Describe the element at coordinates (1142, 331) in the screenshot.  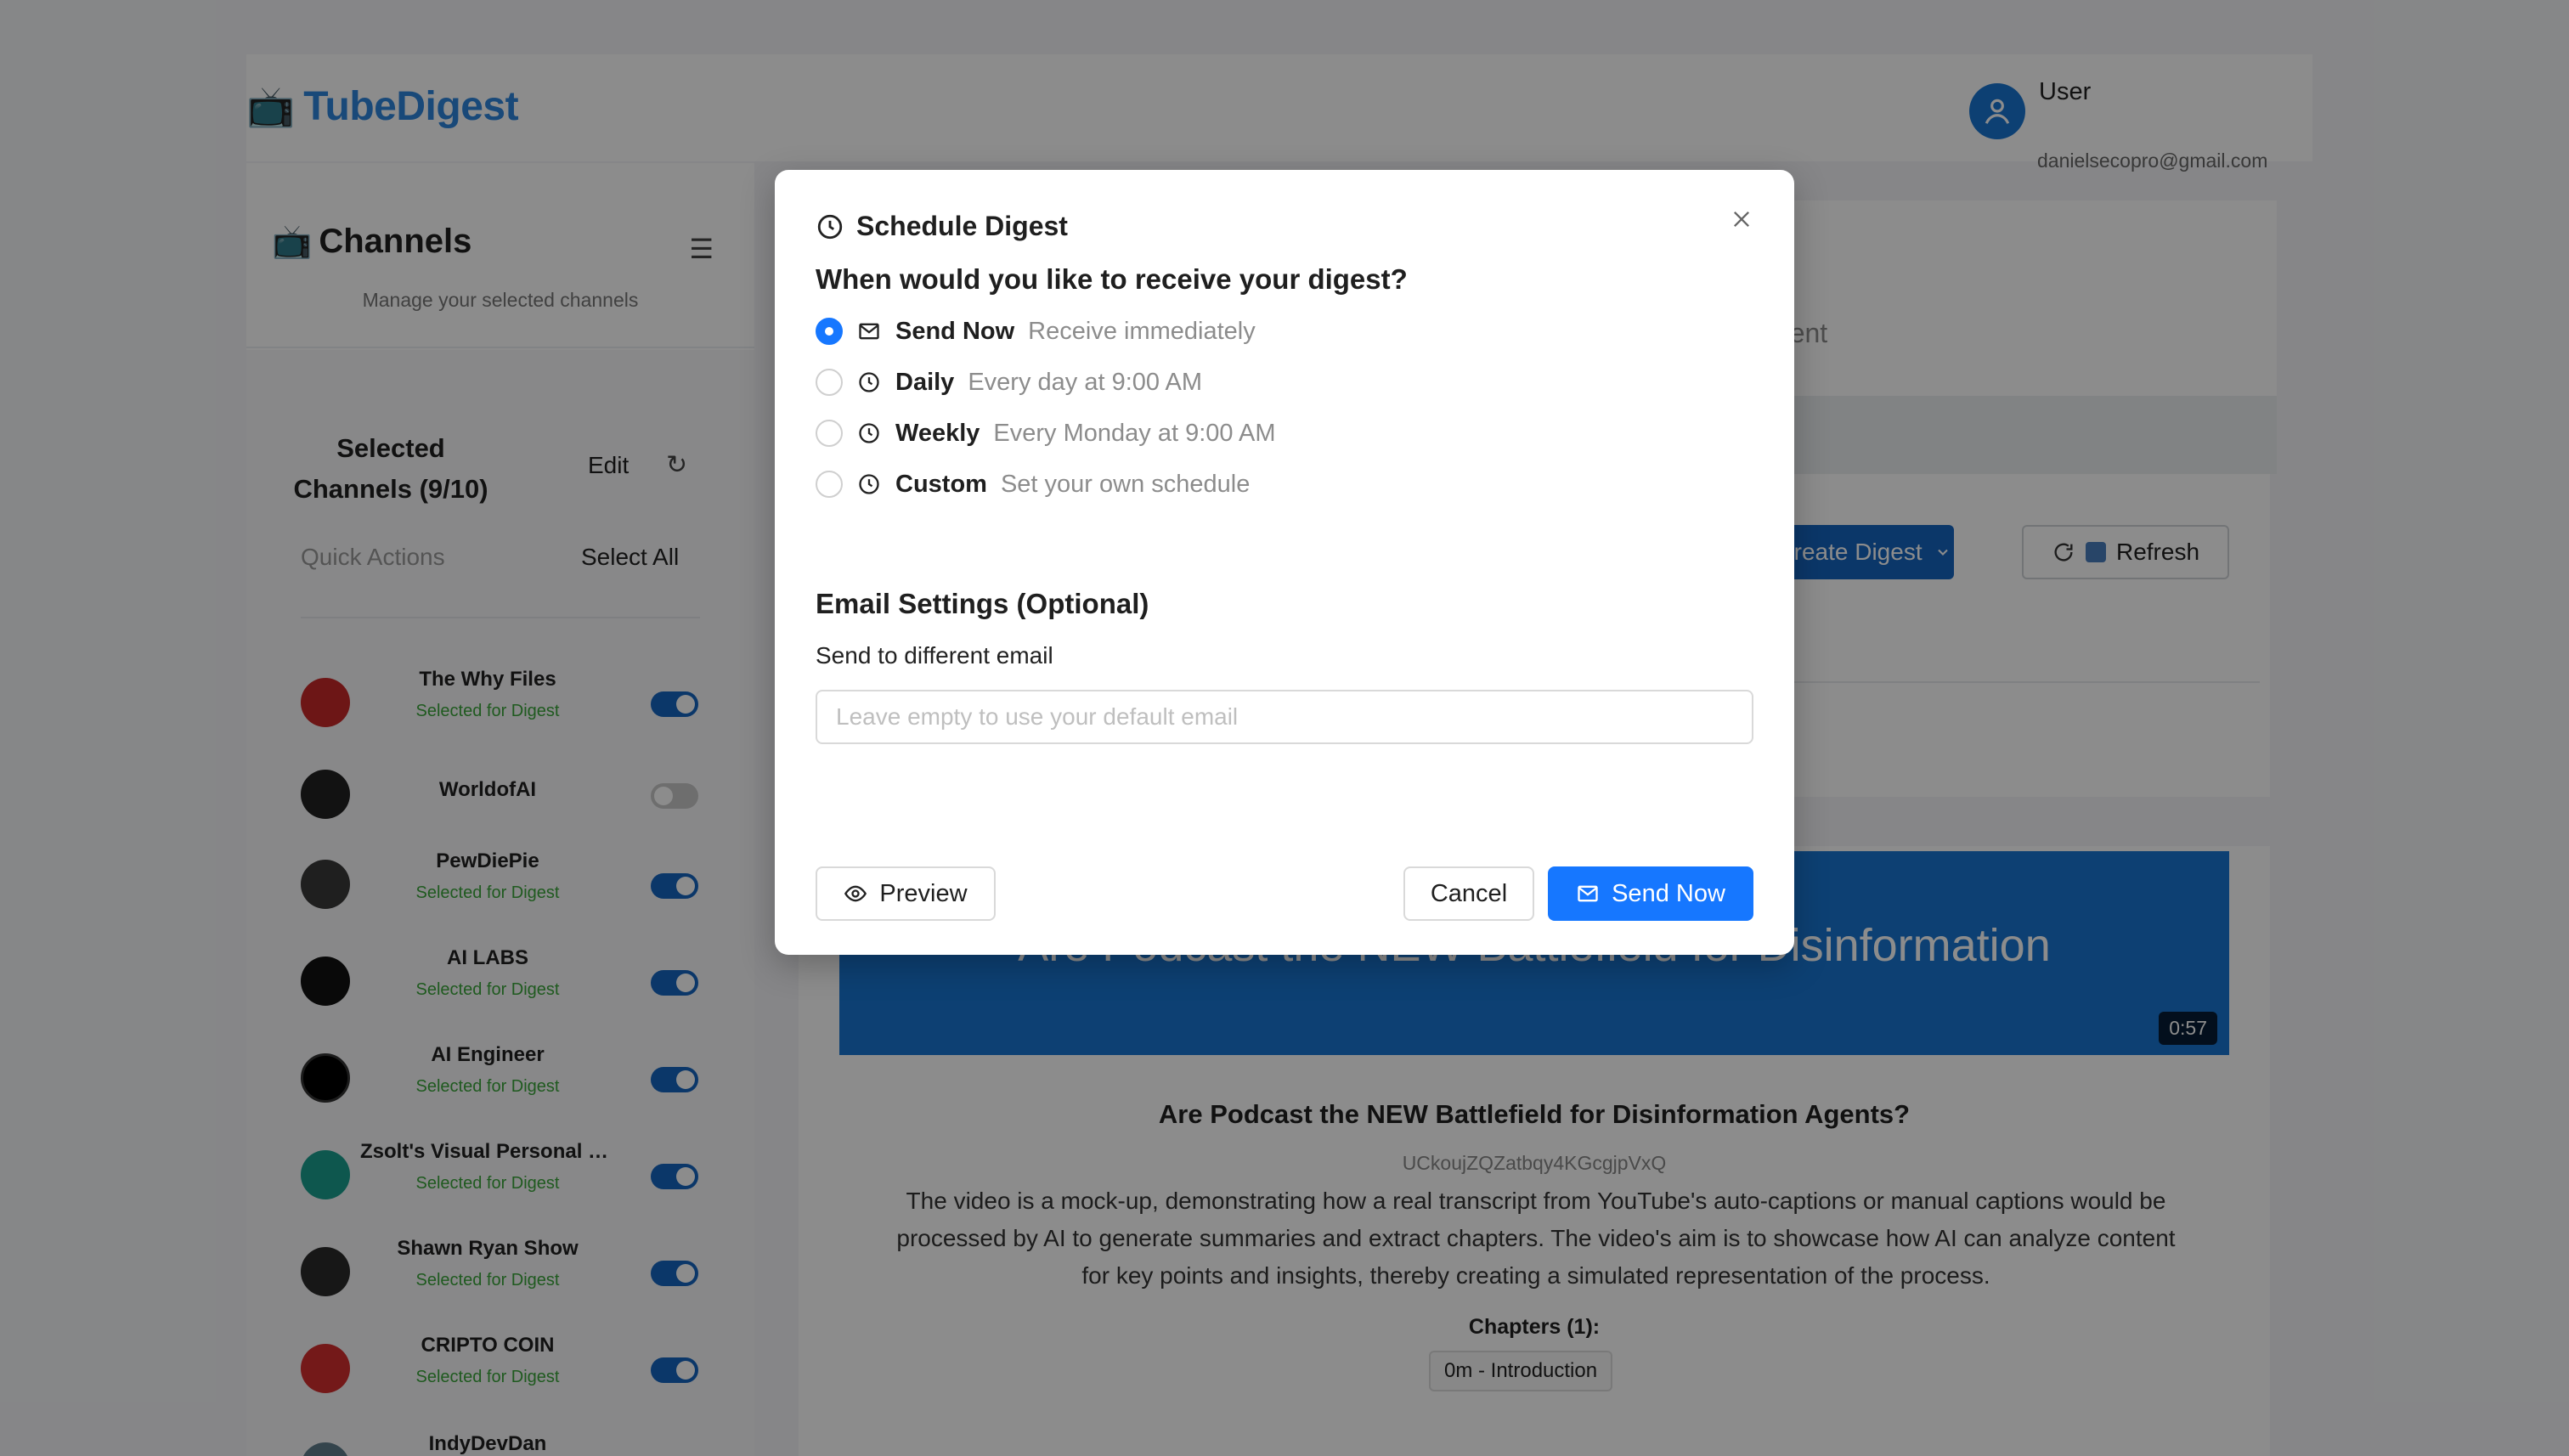
I see `option-description: Receive immediately` at that location.